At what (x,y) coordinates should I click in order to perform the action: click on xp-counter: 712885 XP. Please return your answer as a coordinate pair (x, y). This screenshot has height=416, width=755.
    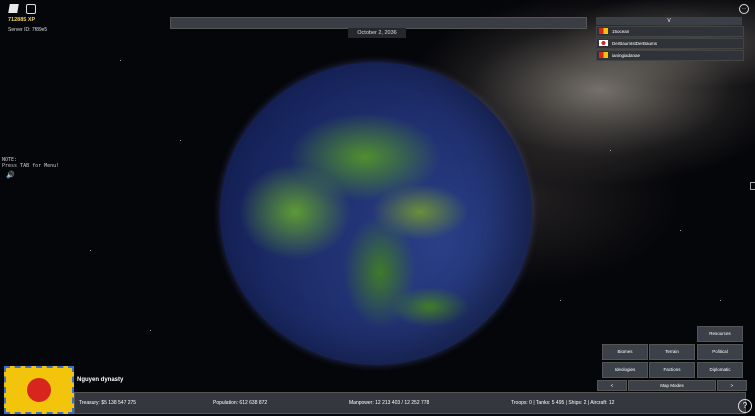
    Looking at the image, I should click on (22, 20).